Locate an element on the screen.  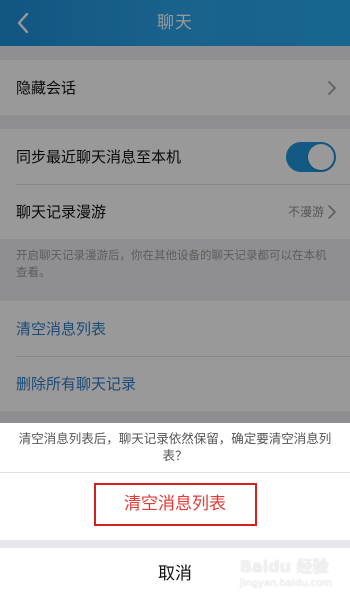
confirm-clear-button: 清空消息列表 is located at coordinates (175, 504).